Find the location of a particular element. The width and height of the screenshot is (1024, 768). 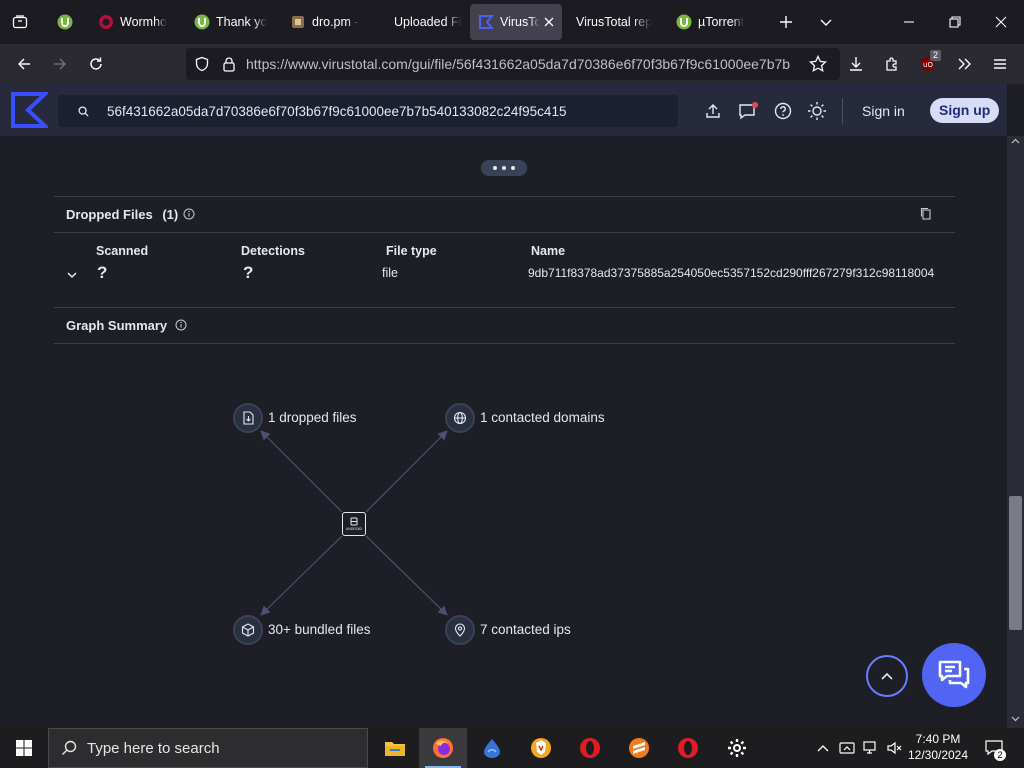

settings-app is located at coordinates (737, 748).